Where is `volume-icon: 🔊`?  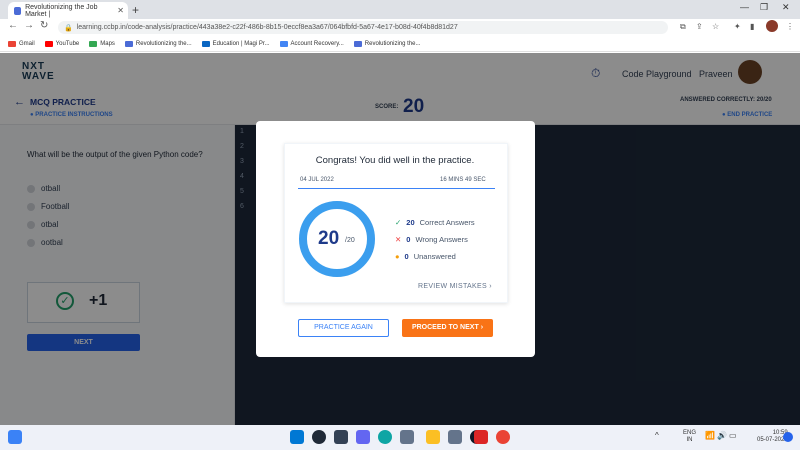
volume-icon: 🔊 is located at coordinates (722, 435).